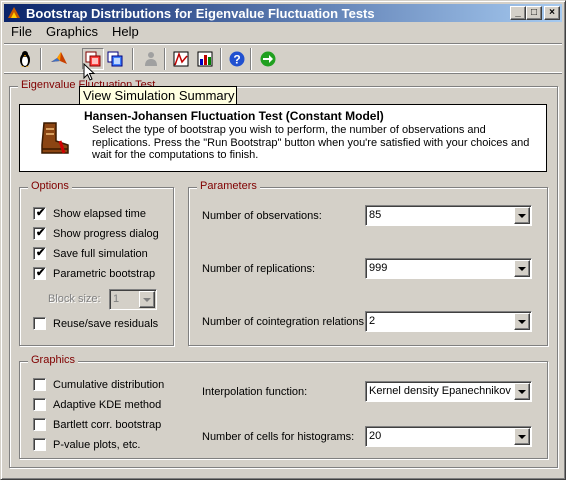 This screenshot has width=566, height=480. I want to click on chart-icon, so click(205, 59).